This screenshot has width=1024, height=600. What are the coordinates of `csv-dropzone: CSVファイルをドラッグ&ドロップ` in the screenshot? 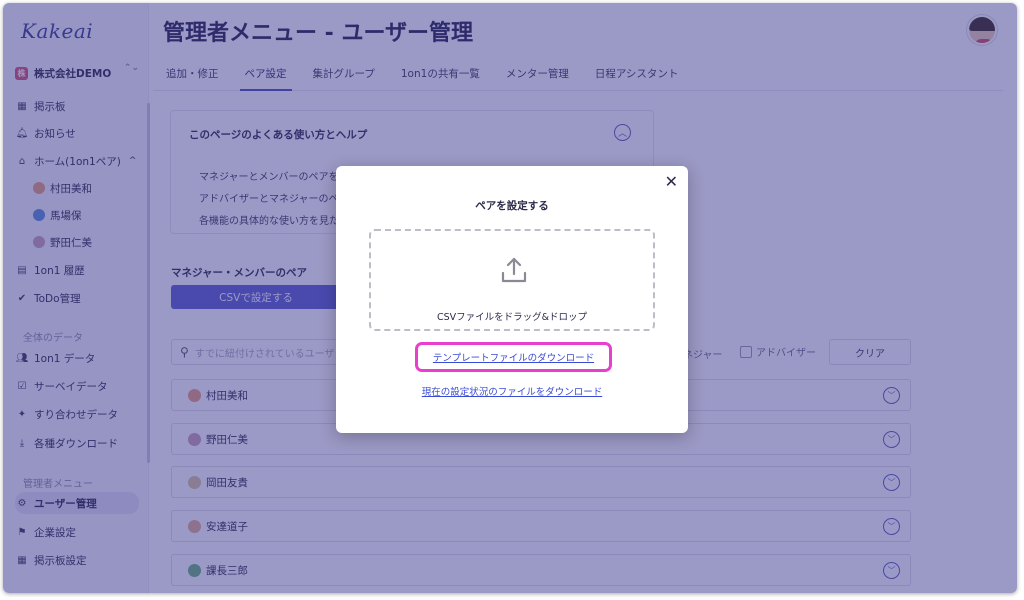 It's located at (512, 280).